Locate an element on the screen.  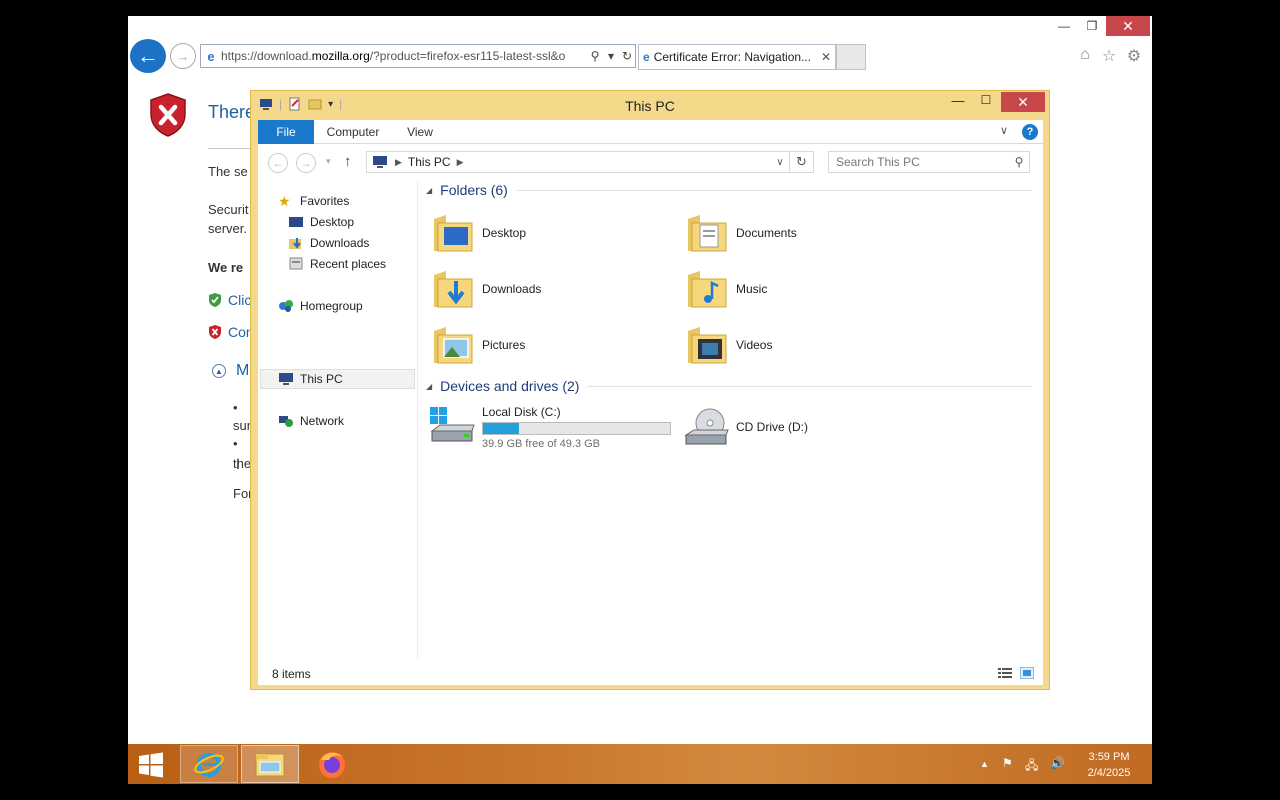
music-folder-icon is located at coordinates (707, 289).